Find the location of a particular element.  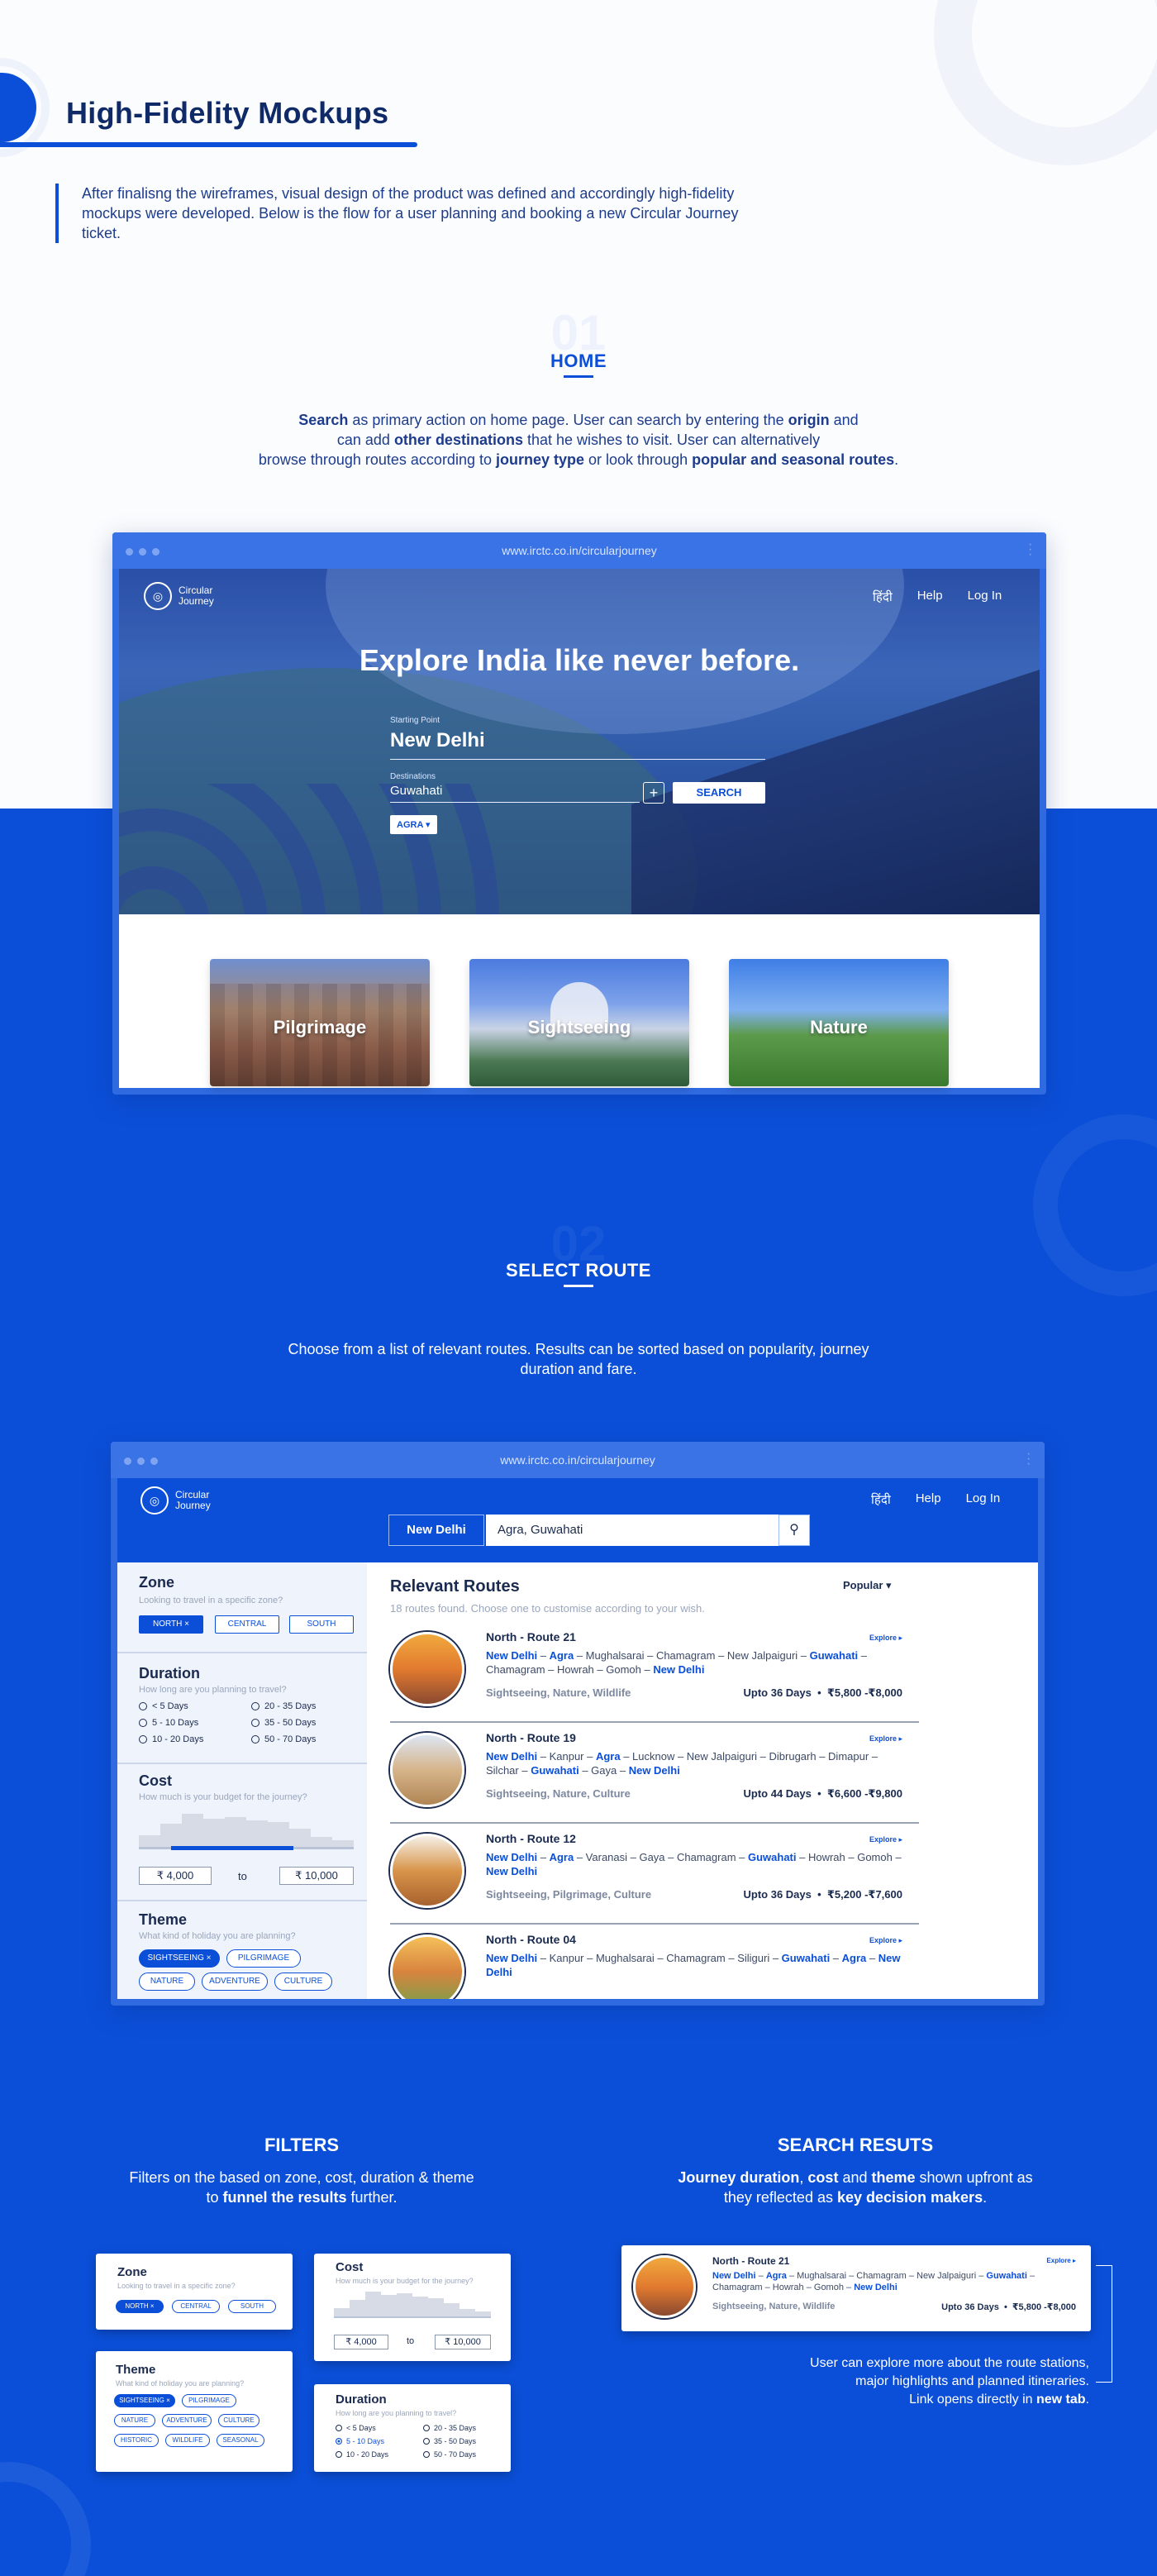

route-duration: Upto 36 Days is located at coordinates (777, 1894).